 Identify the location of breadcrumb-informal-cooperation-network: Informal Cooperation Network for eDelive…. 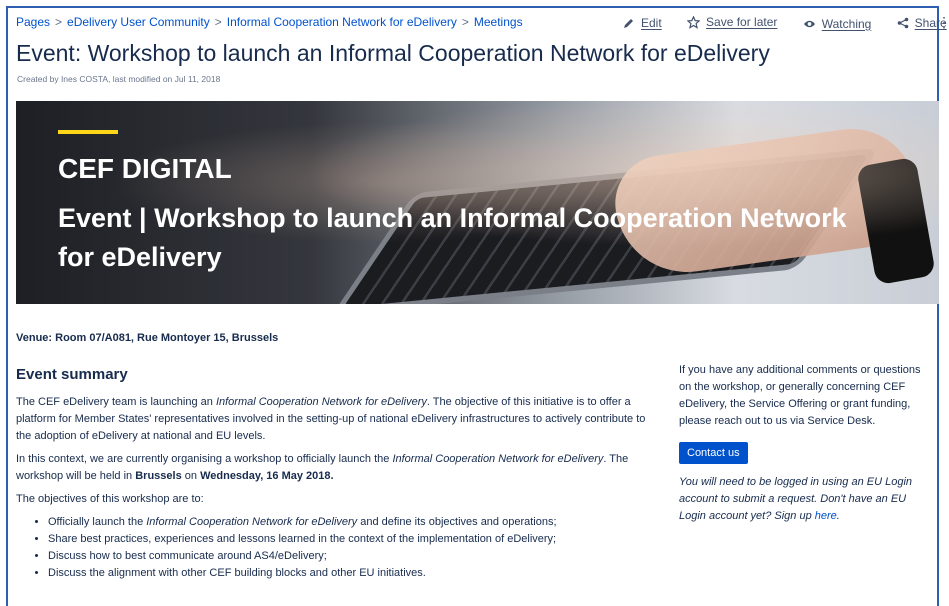
(342, 22).